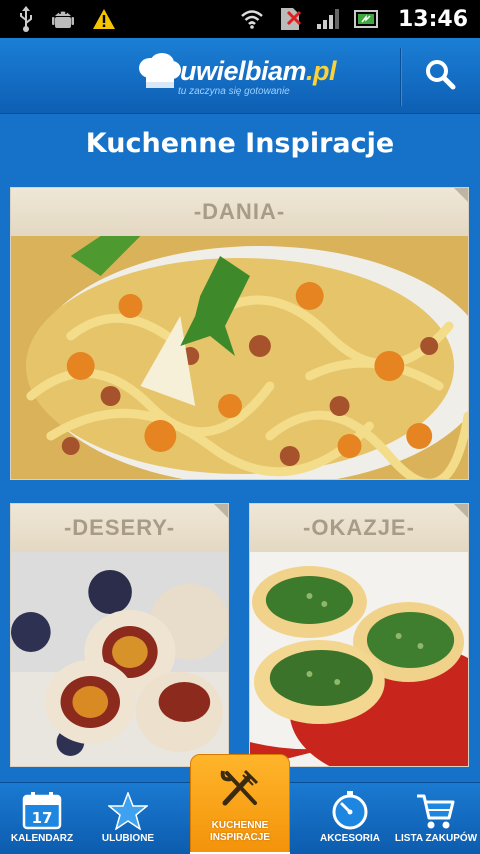 Image resolution: width=480 pixels, height=854 pixels. Describe the element at coordinates (432, 19) in the screenshot. I see `clock: 13:46` at that location.